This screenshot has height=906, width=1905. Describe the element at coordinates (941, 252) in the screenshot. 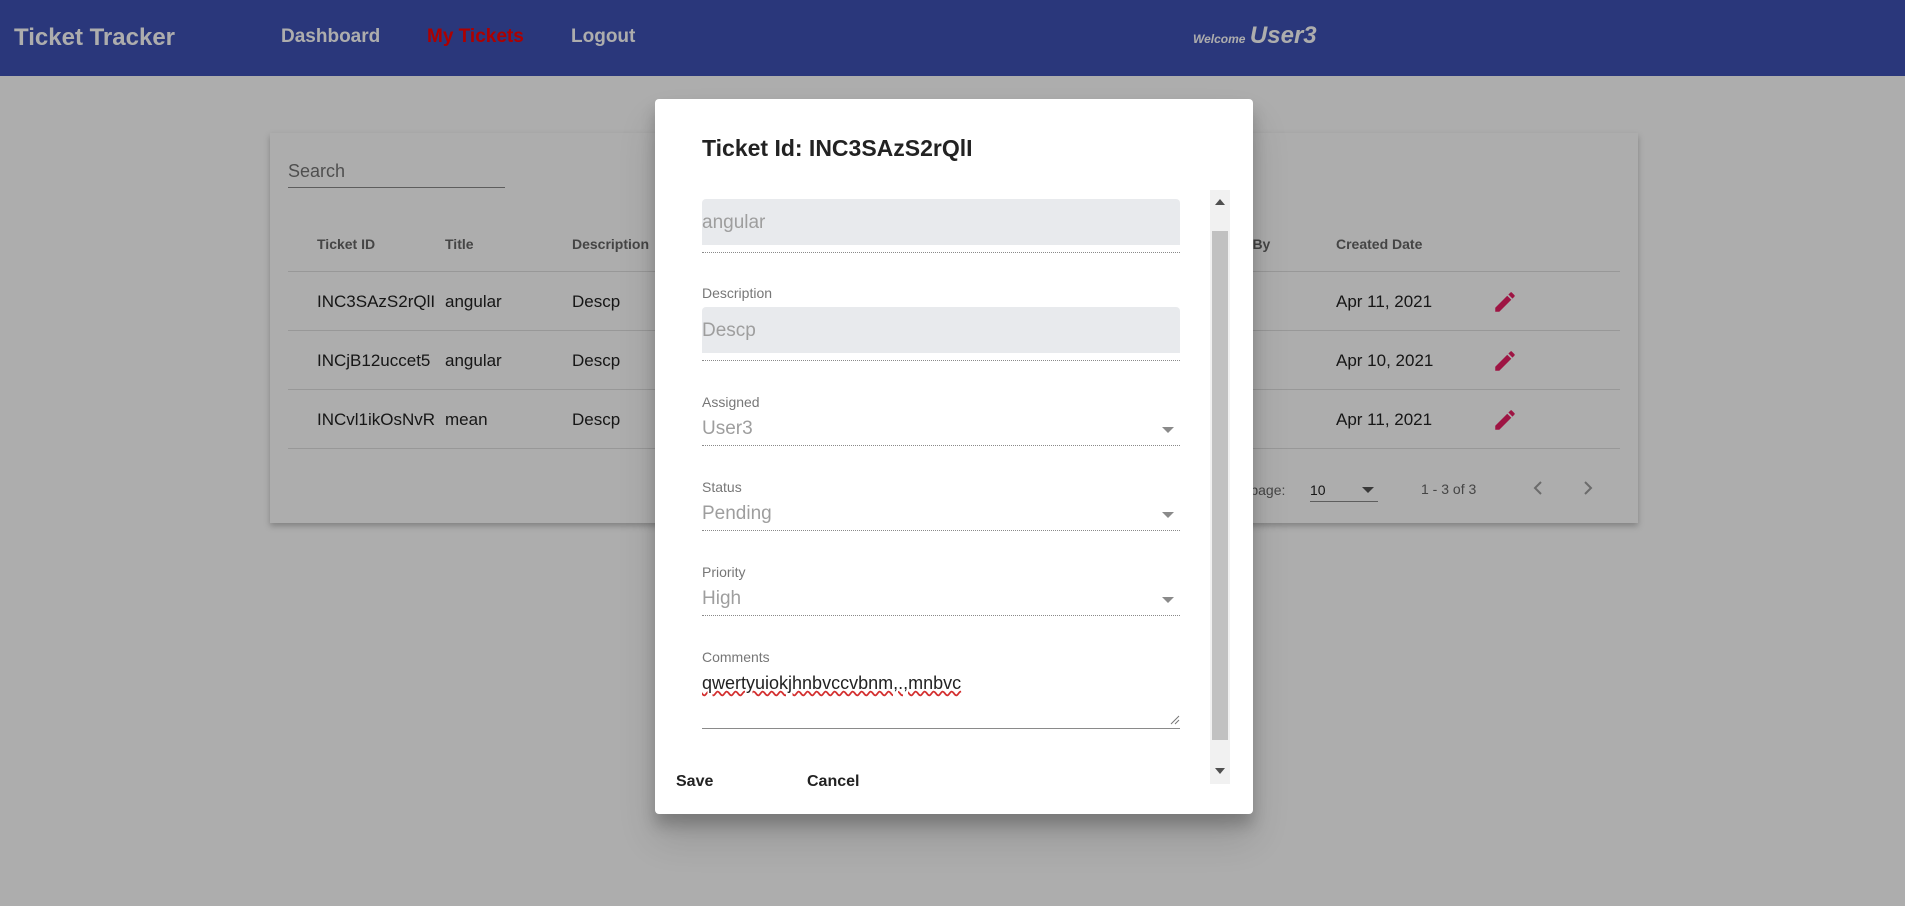

I see `title-field-underline` at that location.